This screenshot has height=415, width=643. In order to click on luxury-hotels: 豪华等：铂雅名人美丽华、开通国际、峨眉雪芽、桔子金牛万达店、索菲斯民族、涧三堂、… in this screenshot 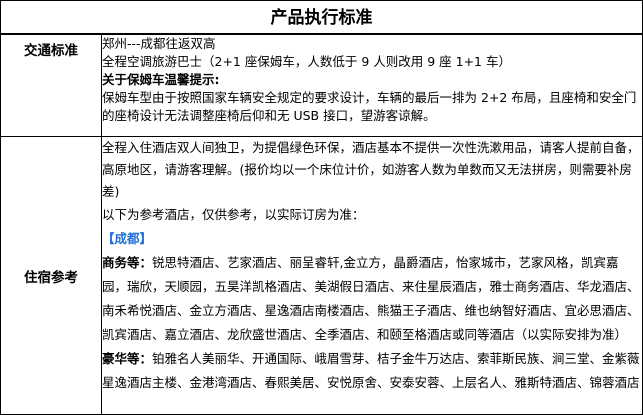, I will do `click(372, 371)`.